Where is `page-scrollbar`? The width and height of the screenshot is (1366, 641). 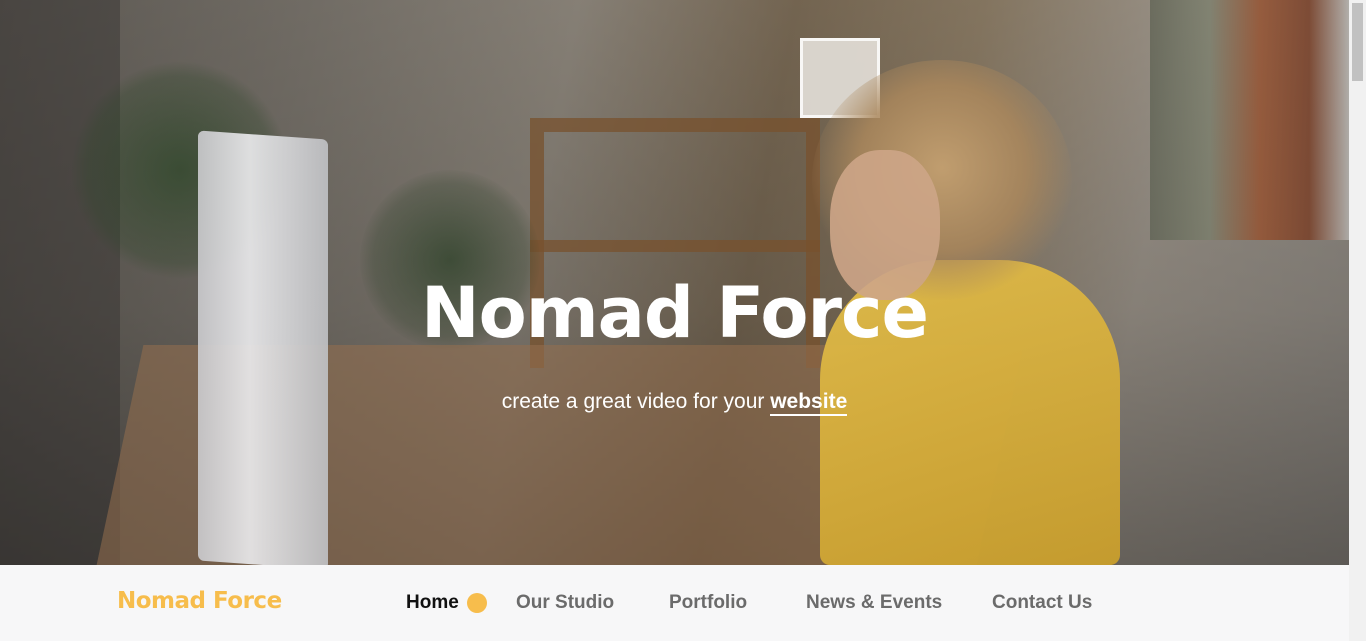 page-scrollbar is located at coordinates (1357, 320).